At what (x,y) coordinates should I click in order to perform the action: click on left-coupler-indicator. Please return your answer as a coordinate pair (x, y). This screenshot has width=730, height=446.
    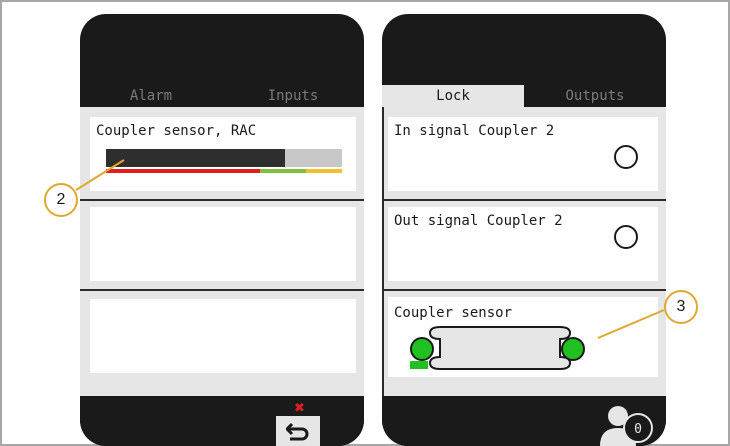
    Looking at the image, I should click on (422, 349).